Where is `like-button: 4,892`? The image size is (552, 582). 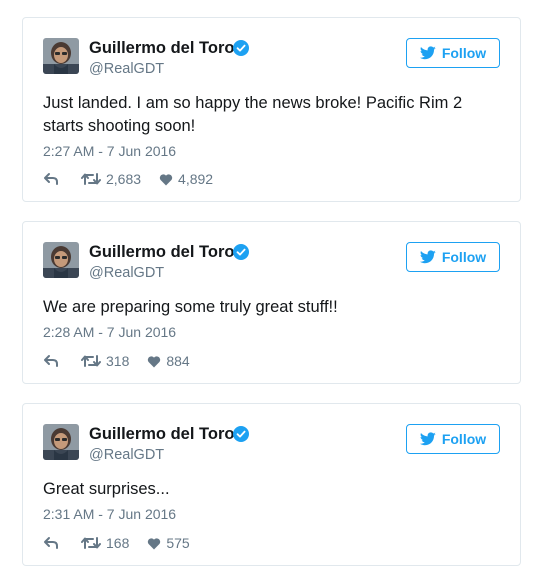 like-button: 4,892 is located at coordinates (186, 179).